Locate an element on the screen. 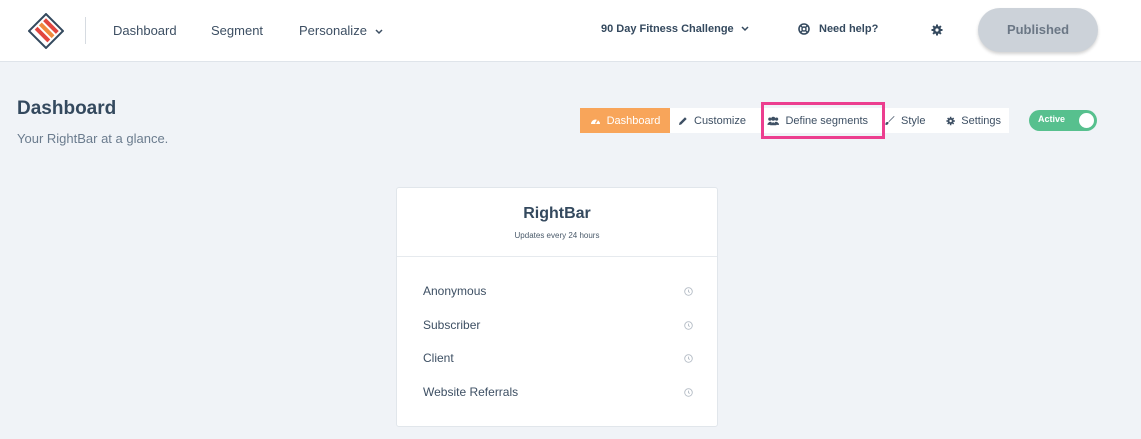  page-title: Dashboard is located at coordinates (67, 108).